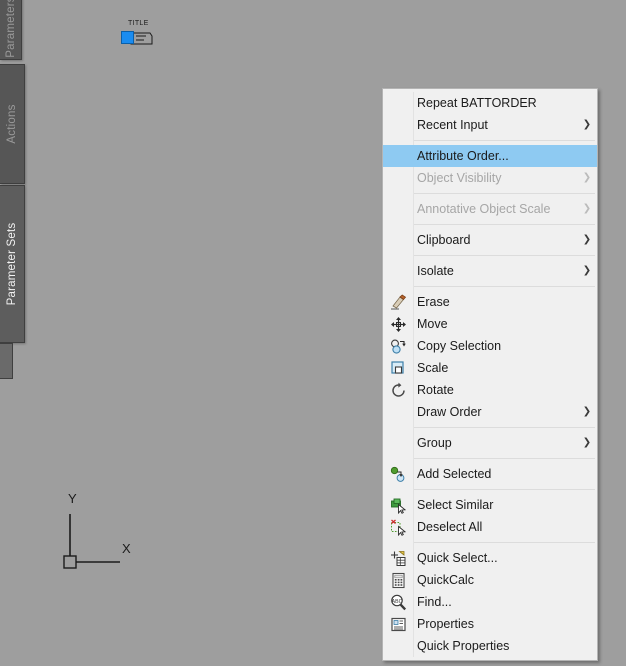 Image resolution: width=626 pixels, height=666 pixels. What do you see at coordinates (6, 361) in the screenshot?
I see `sidebar-dock-tail` at bounding box center [6, 361].